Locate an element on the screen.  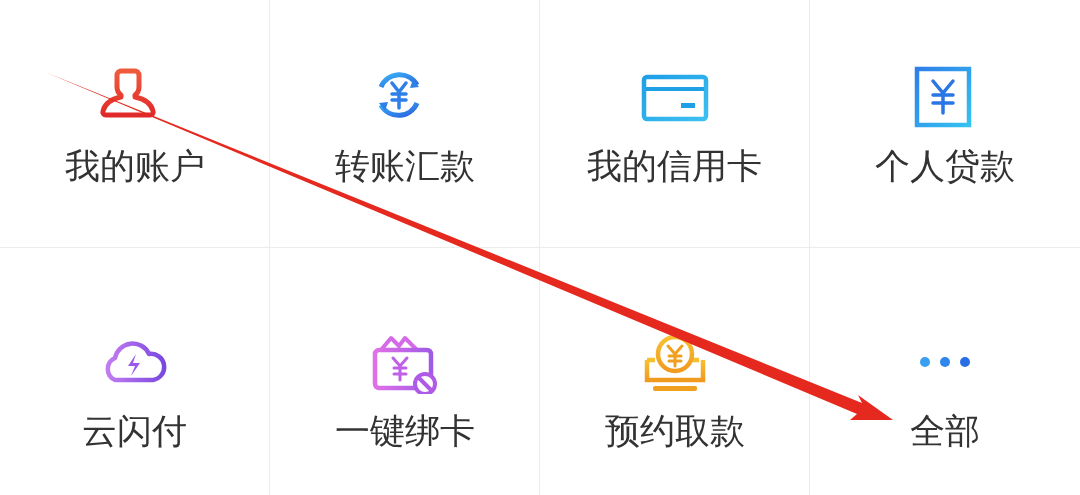
menu-item-label: 云闪付 is located at coordinates (134, 430).